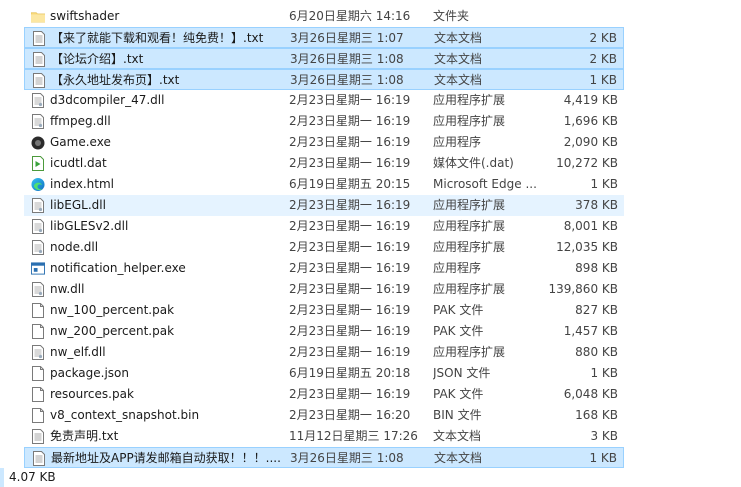  Describe the element at coordinates (347, 38) in the screenshot. I see `file-date-modified: 3月26日星期三 1:07` at that location.